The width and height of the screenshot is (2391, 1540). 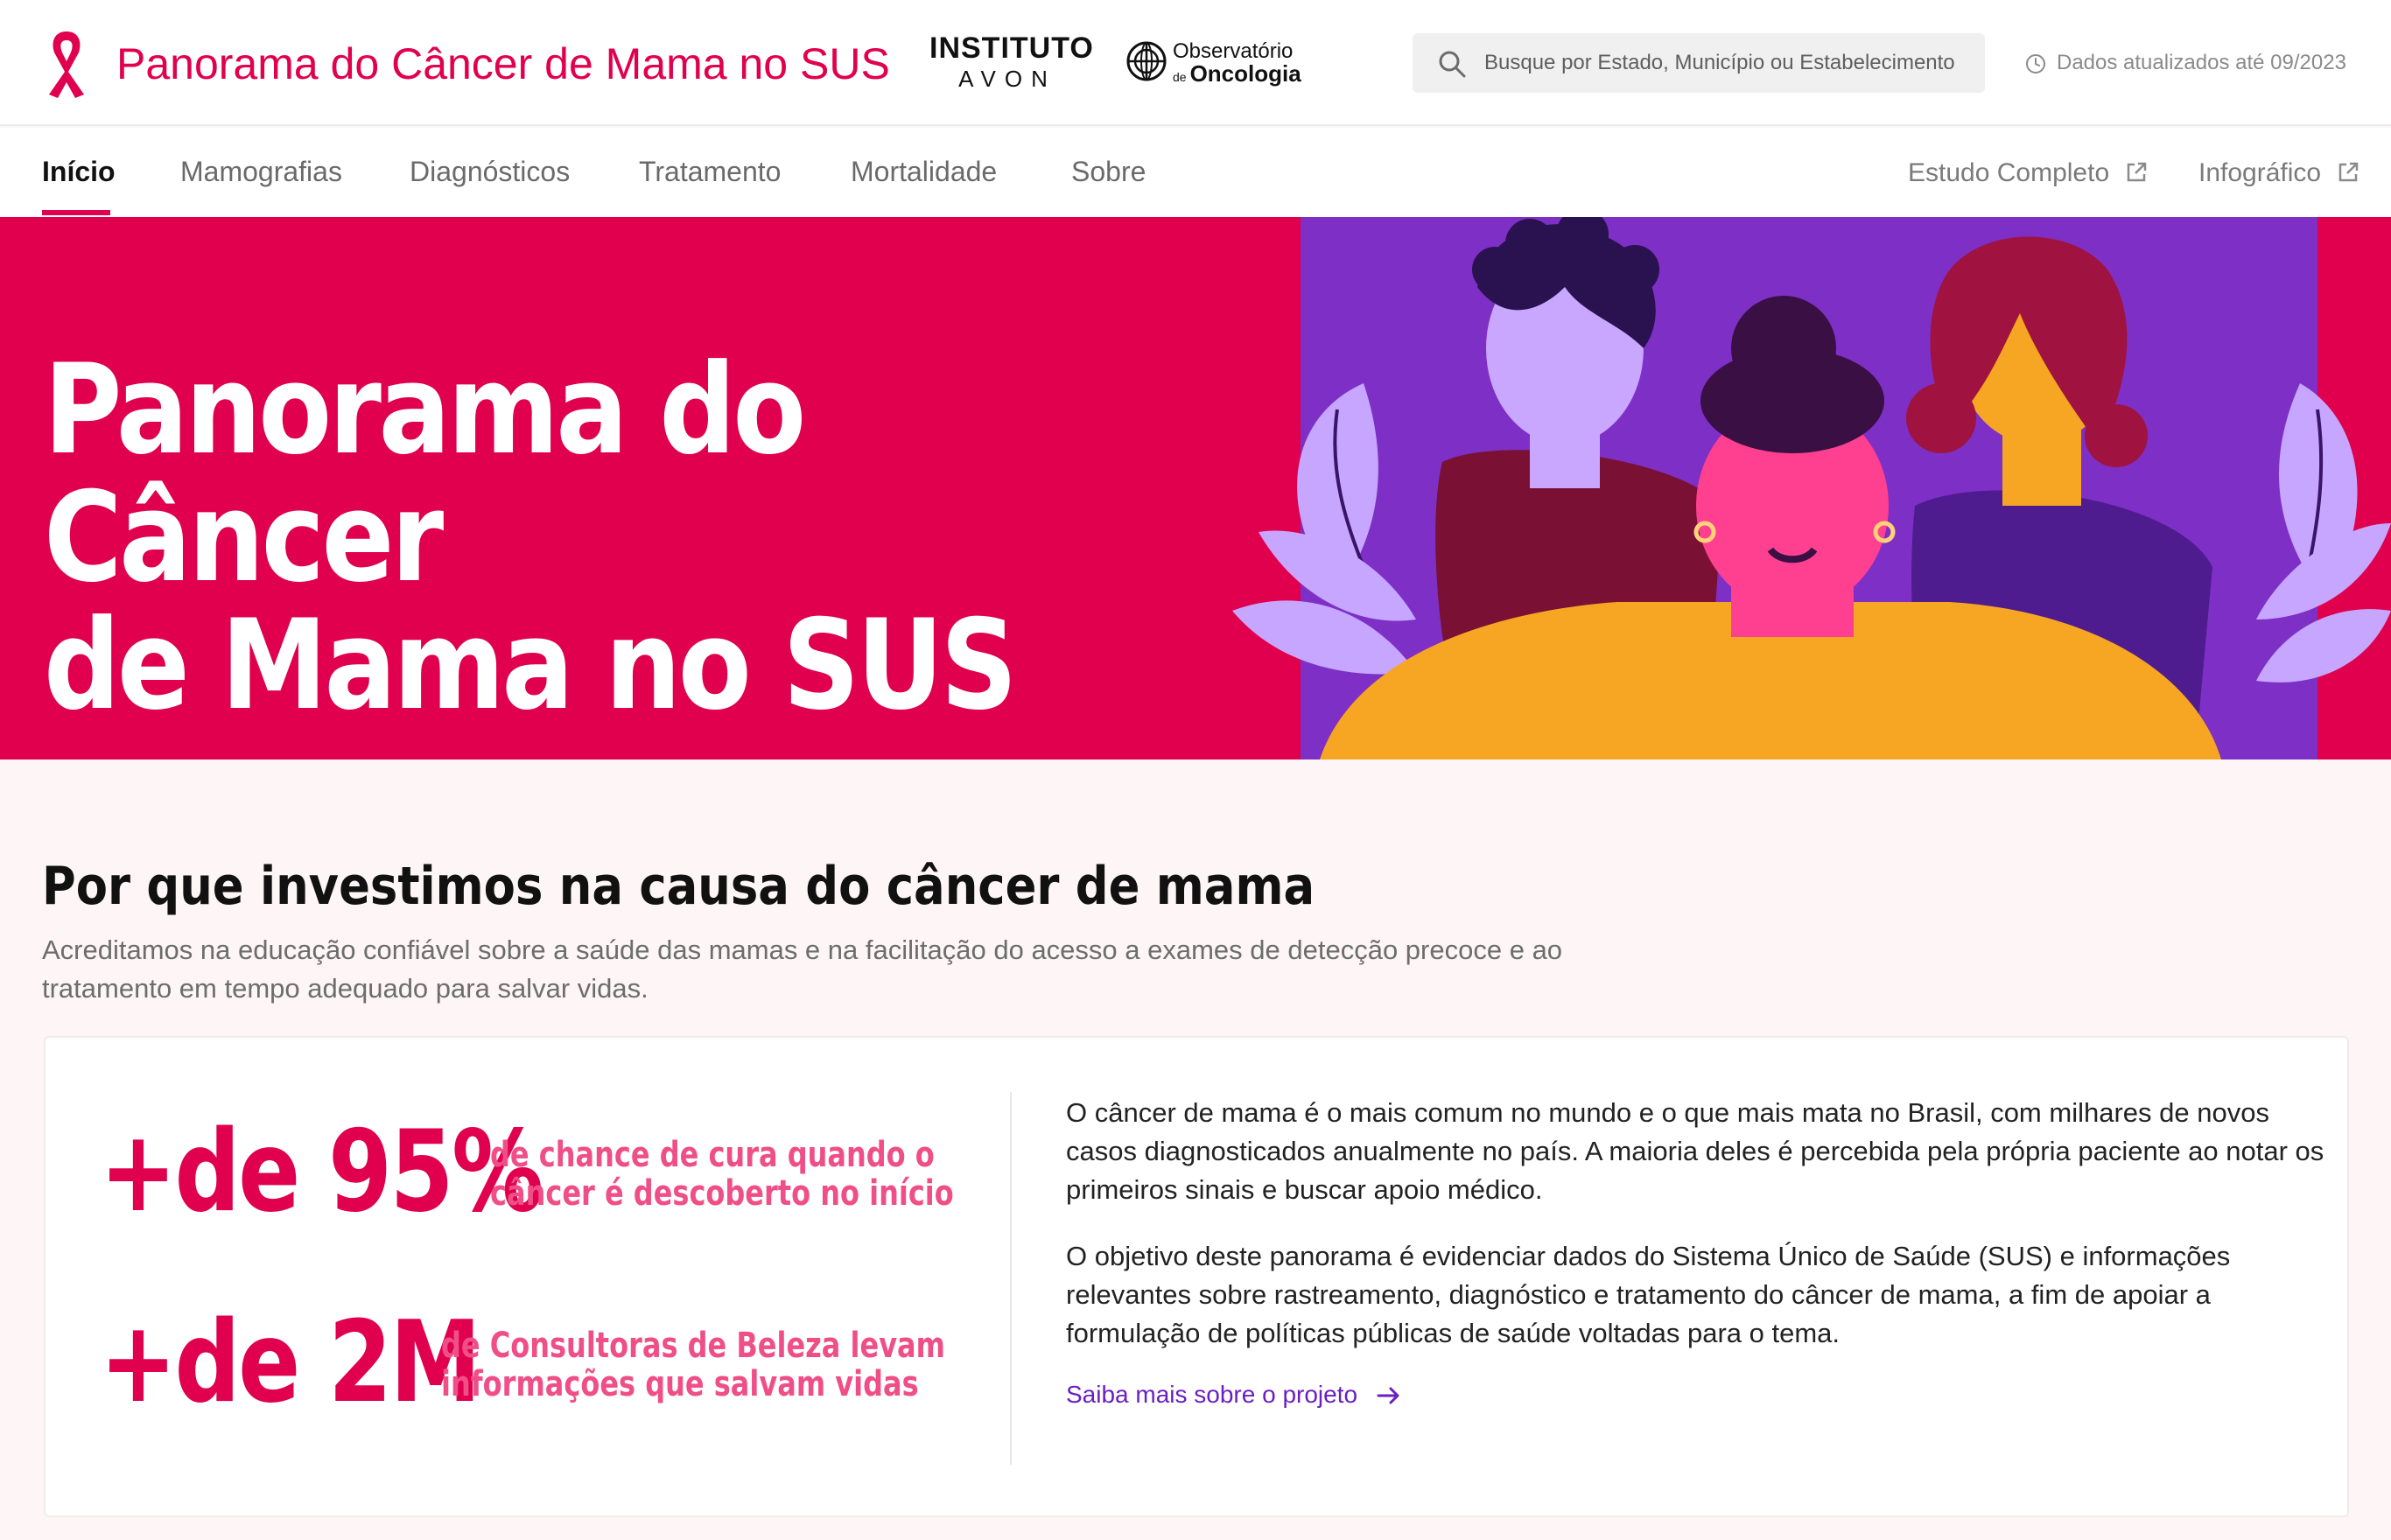 What do you see at coordinates (924, 171) in the screenshot?
I see `nav-mortalidade: Mortalidade` at bounding box center [924, 171].